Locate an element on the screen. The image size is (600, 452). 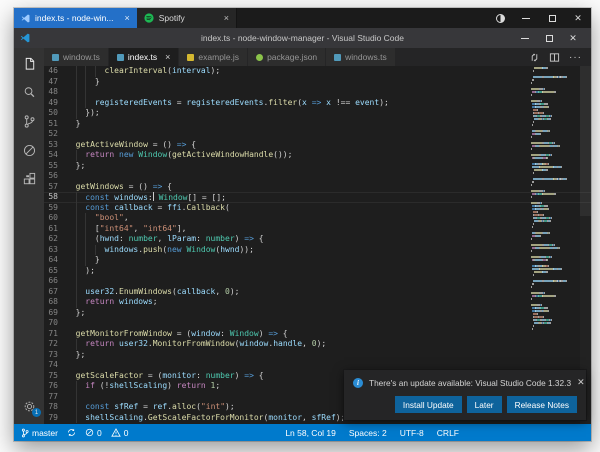
git-branch-indicator: master is located at coordinates (39, 433).